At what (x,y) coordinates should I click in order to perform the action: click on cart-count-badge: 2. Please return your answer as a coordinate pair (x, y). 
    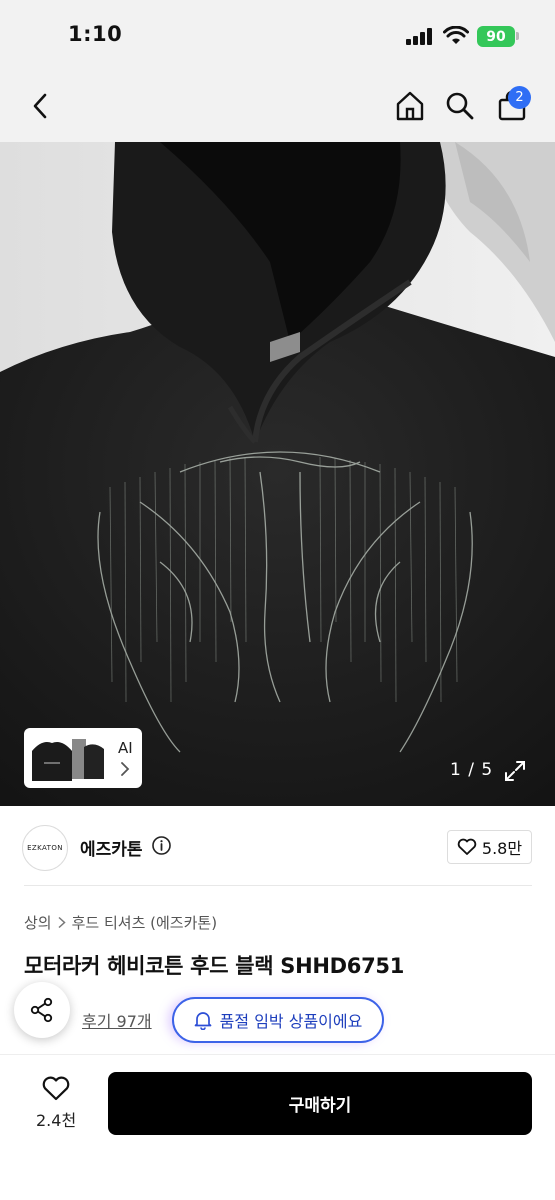
    Looking at the image, I should click on (519, 97).